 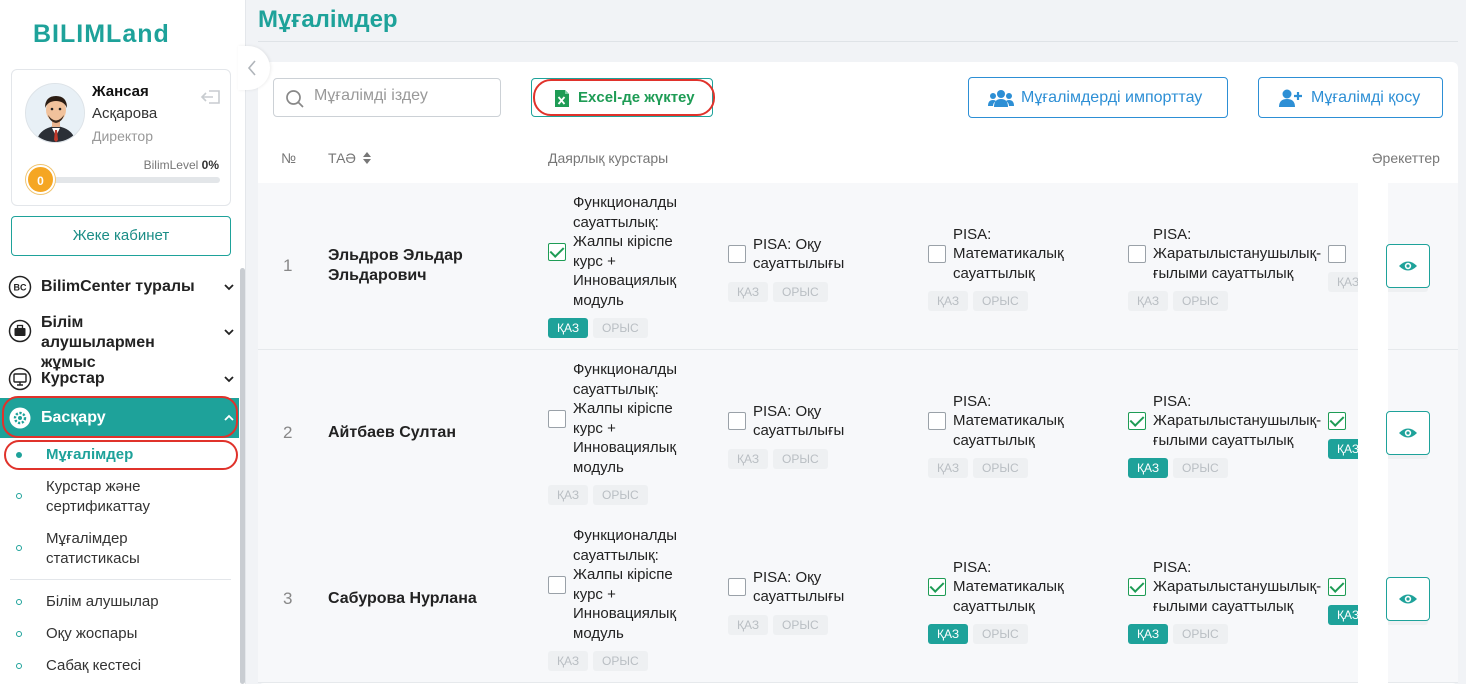 What do you see at coordinates (125, 113) in the screenshot?
I see `profile-last-name: Асқарова` at bounding box center [125, 113].